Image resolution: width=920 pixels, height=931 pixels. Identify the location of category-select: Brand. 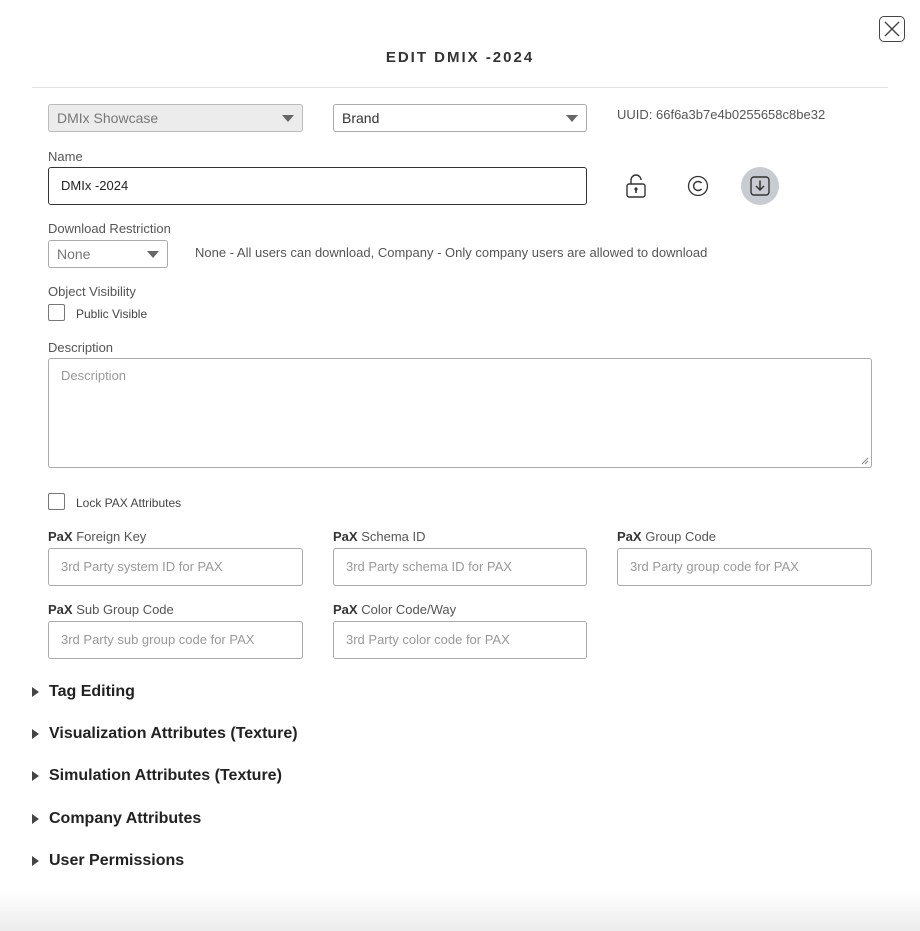
(460, 118).